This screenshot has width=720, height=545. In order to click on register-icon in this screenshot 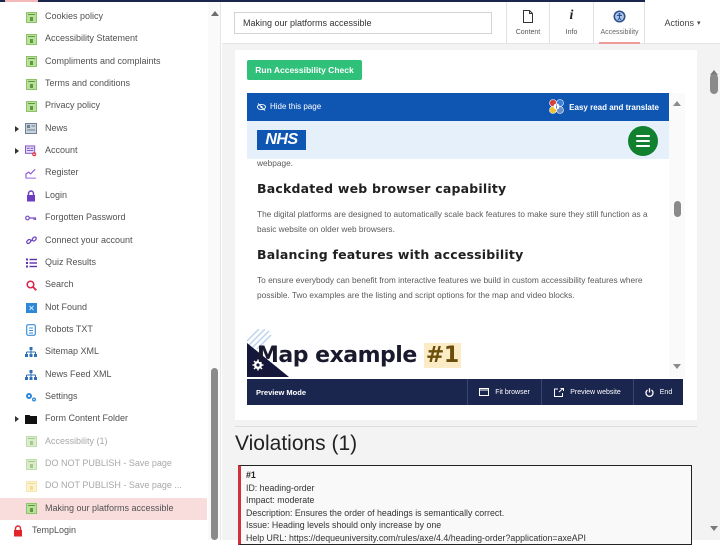, I will do `click(31, 173)`.